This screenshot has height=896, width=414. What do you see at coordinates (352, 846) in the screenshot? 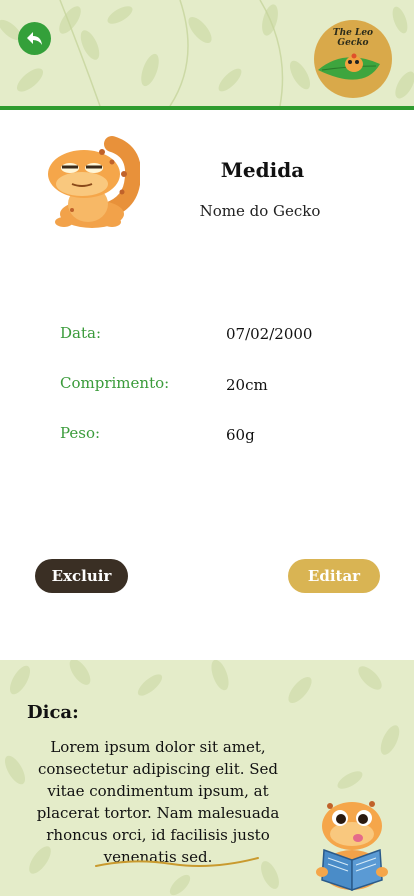
I see `reading-gecko-illustration` at bounding box center [352, 846].